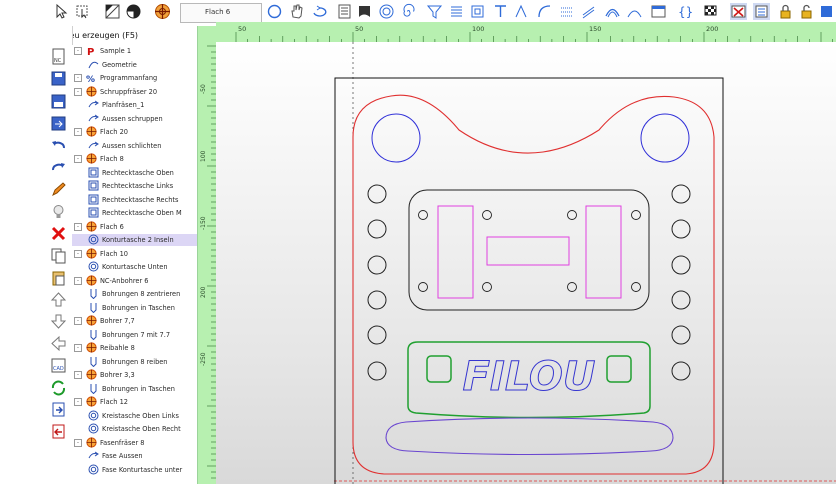 Image resolution: width=836 pixels, height=484 pixels. I want to click on tree-group: - Fasenfräser 8, so click(134, 442).